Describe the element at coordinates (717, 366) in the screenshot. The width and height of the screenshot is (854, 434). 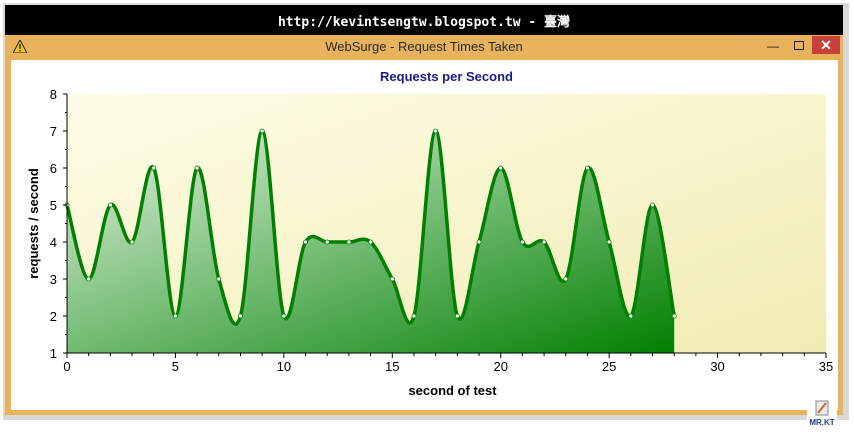
I see `x-tick-label: 30` at that location.